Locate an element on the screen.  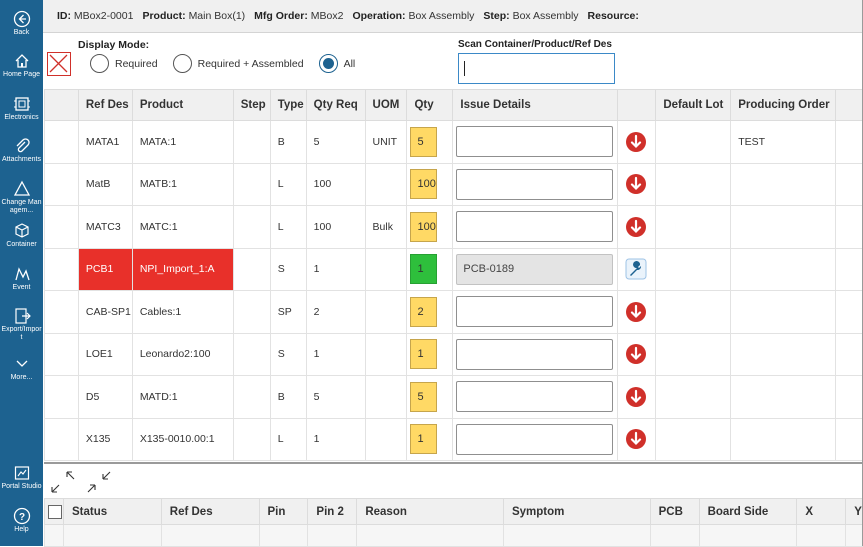
table-row: CAB-SP1 Cables:1 SP 2 2 is located at coordinates (453, 312).